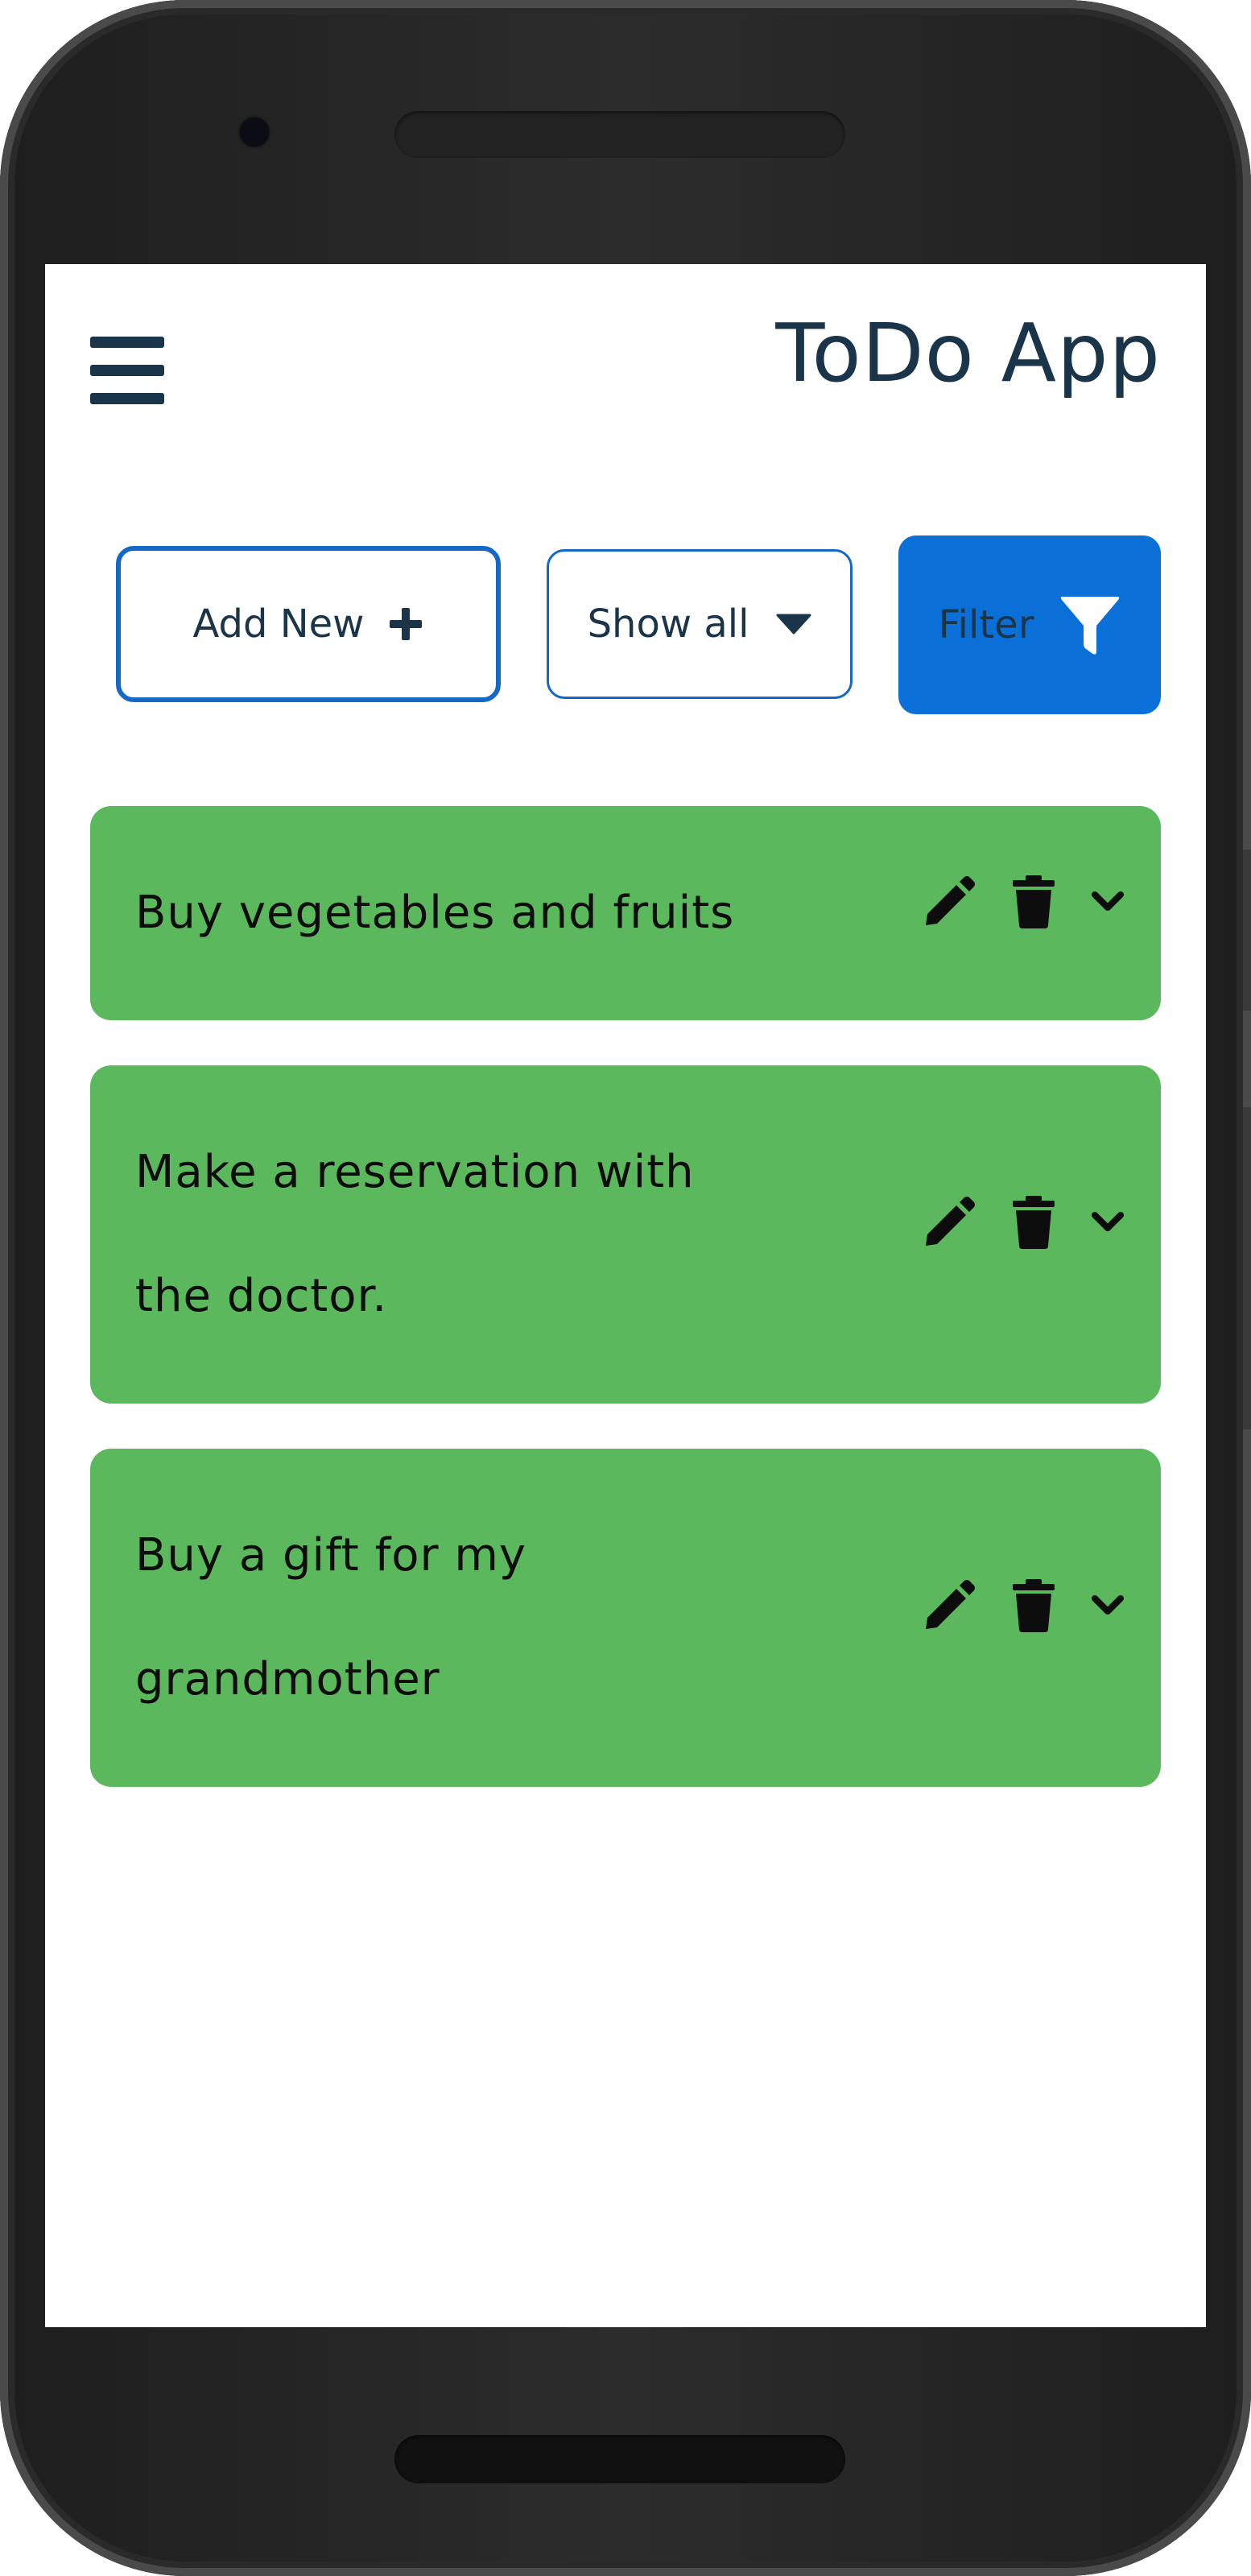  What do you see at coordinates (625, 340) in the screenshot?
I see `app-header: ToDo App` at bounding box center [625, 340].